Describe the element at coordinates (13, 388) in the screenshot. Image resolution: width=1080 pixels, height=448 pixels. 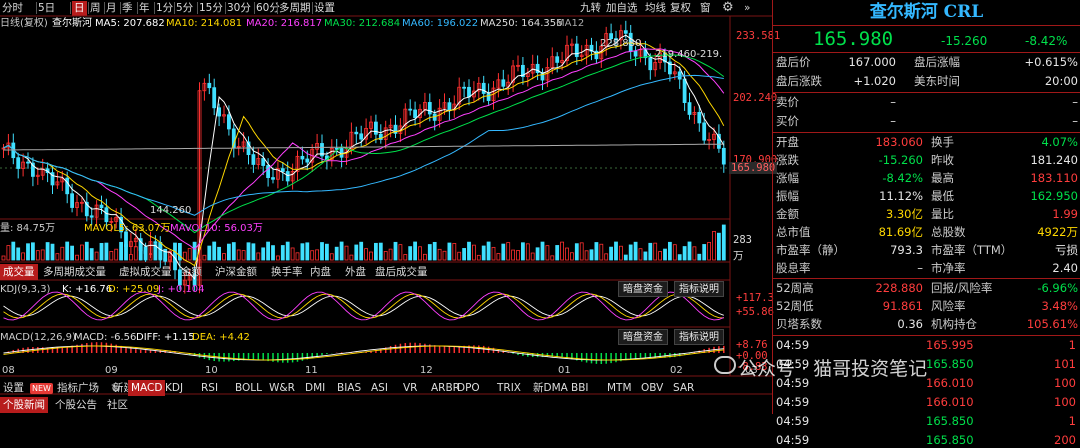
I see `settings-button: 设置` at that location.